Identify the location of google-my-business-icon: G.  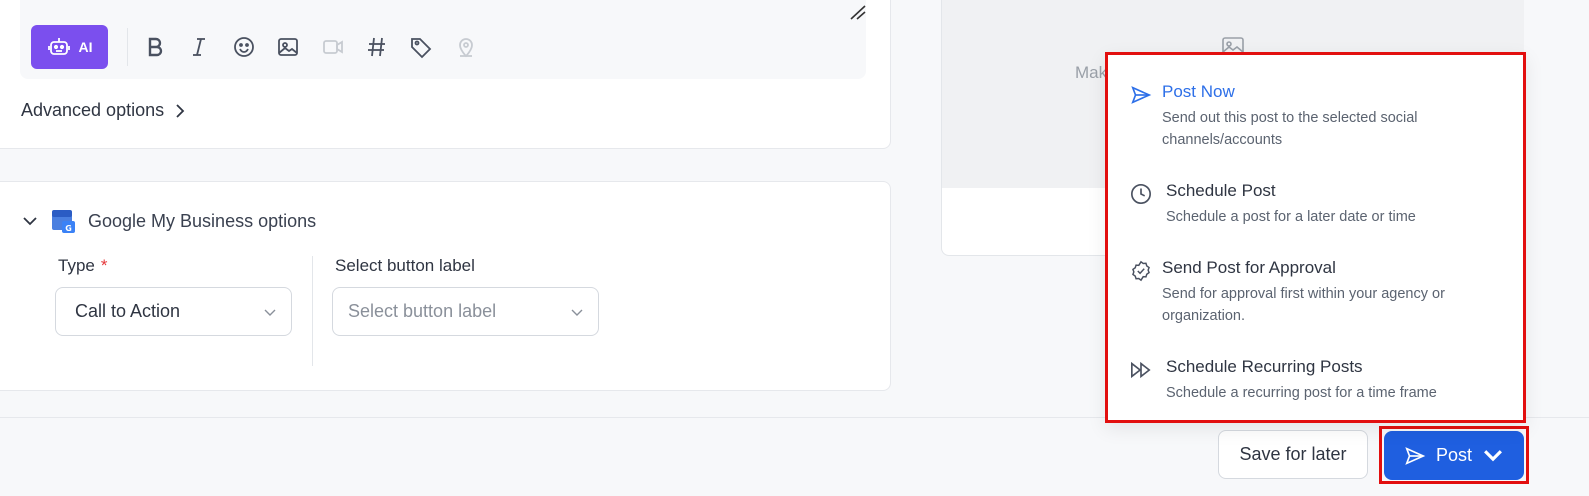
(63, 221).